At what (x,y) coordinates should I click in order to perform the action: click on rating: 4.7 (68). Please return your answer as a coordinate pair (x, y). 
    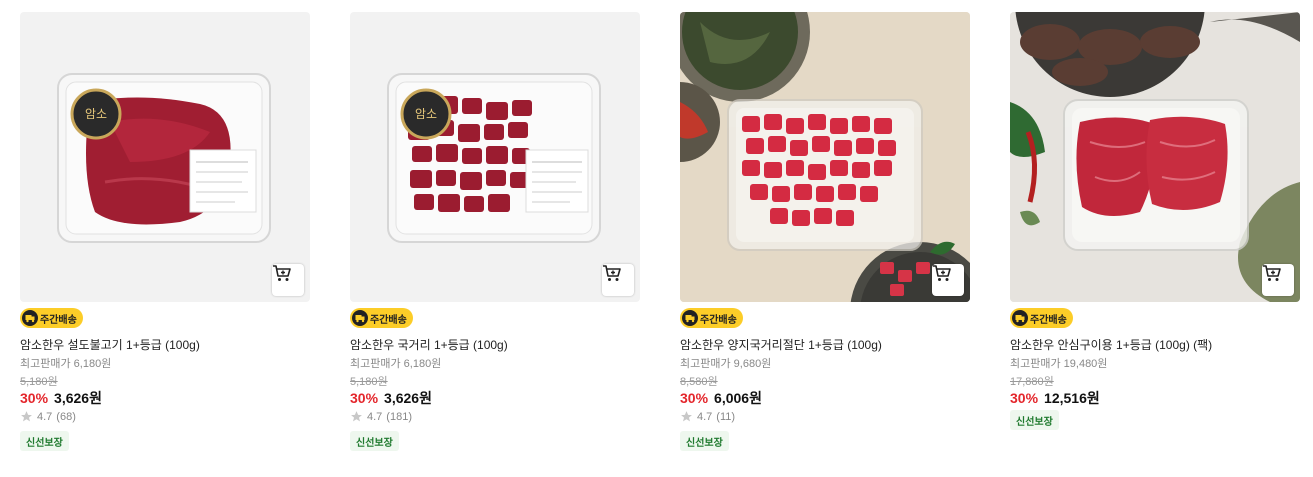
    Looking at the image, I should click on (48, 416).